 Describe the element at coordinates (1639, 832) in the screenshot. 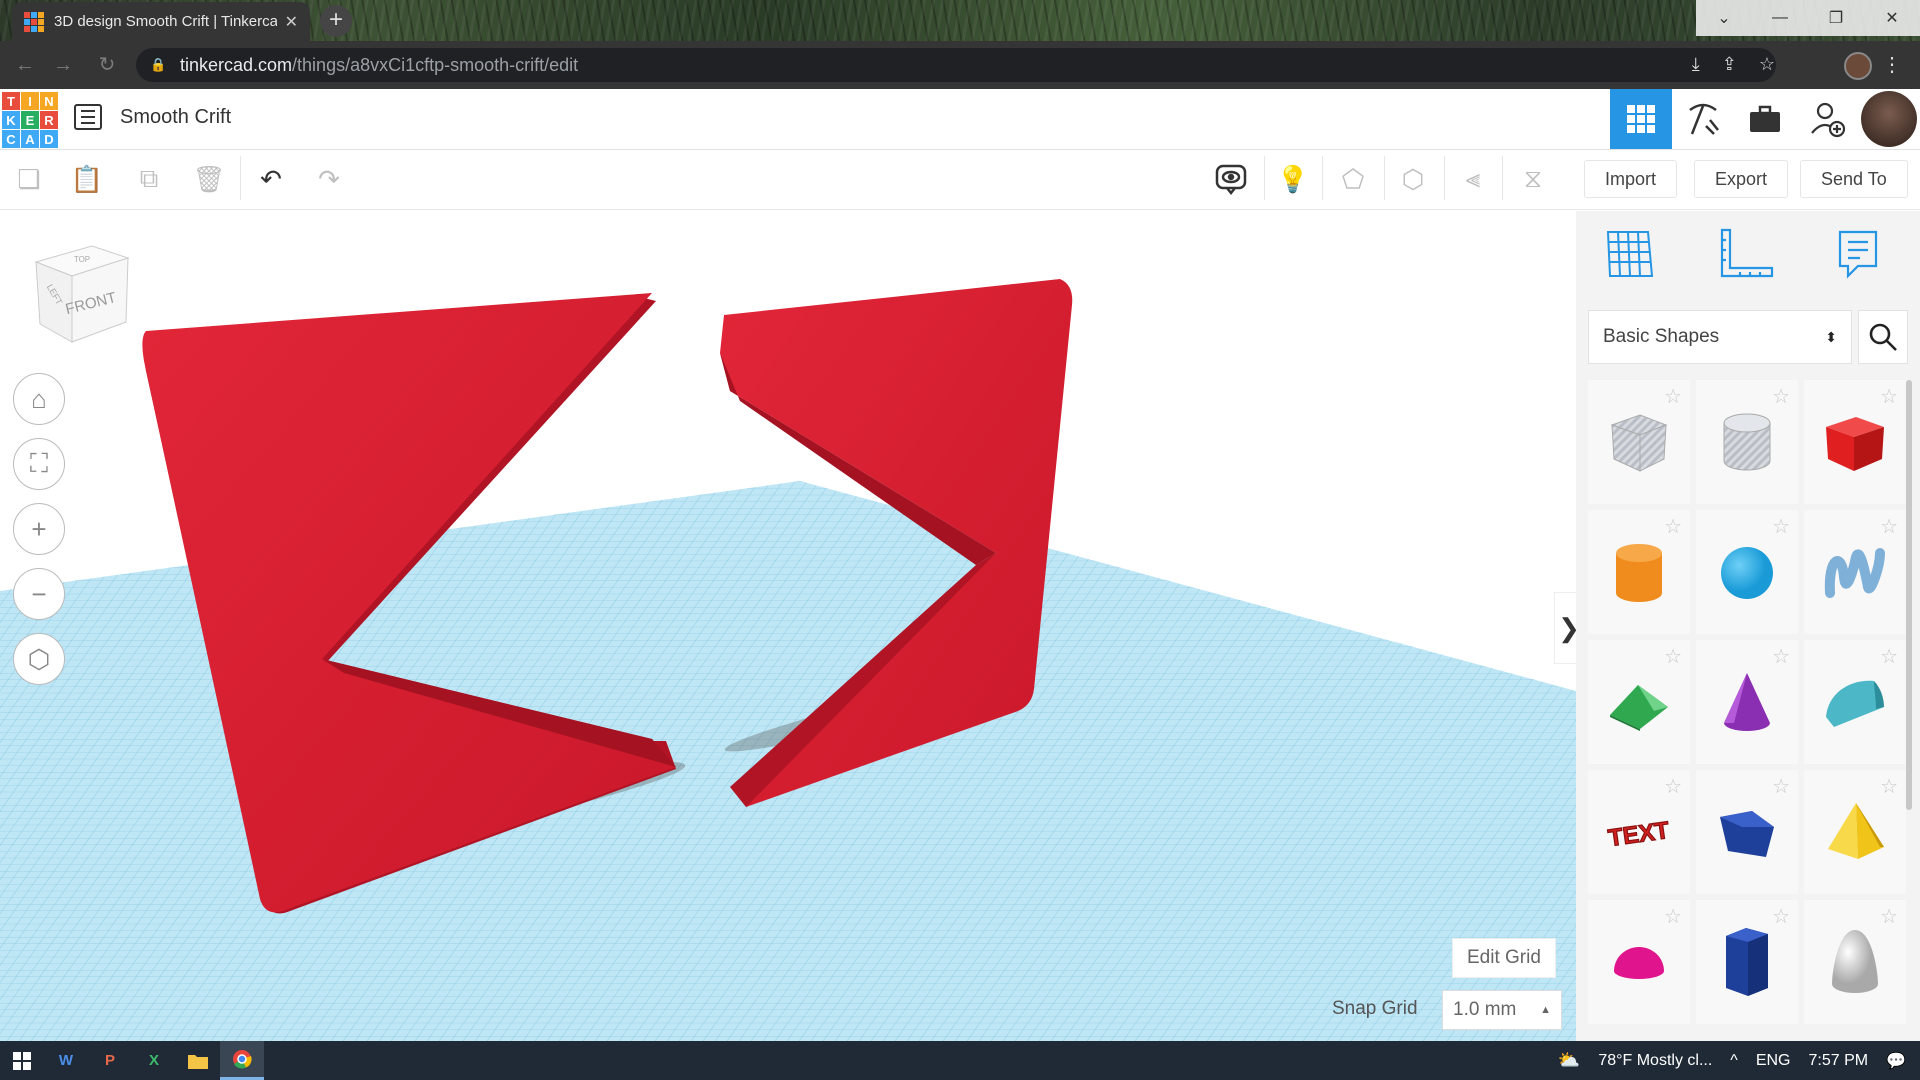

I see `shape-text: TEXT ☆` at that location.